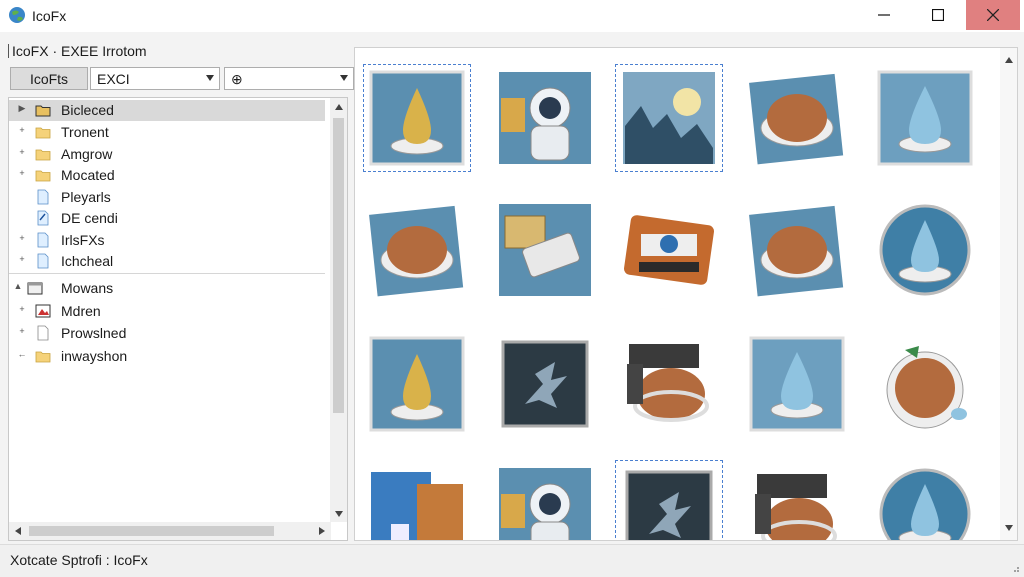  Describe the element at coordinates (87, 288) in the screenshot. I see `tree-item-label: Mowans` at that location.